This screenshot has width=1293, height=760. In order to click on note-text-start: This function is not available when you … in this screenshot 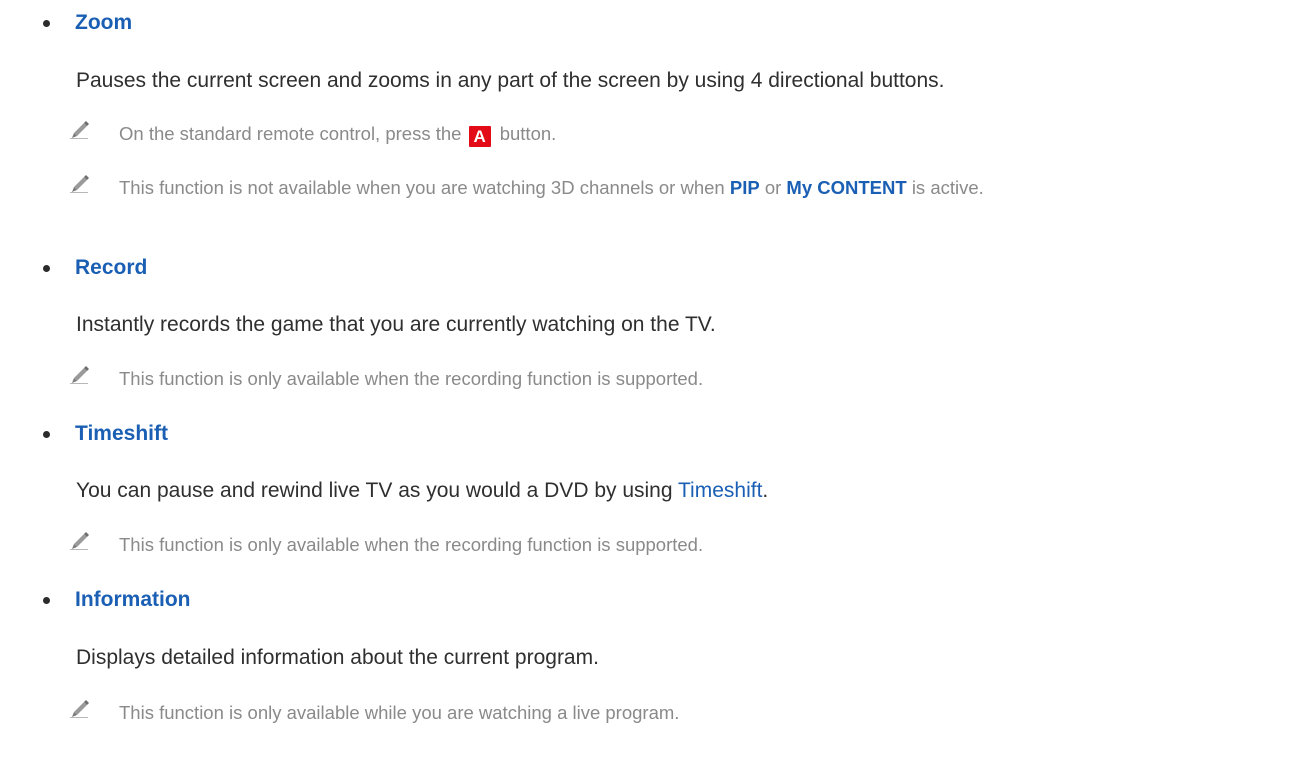, I will do `click(422, 187)`.